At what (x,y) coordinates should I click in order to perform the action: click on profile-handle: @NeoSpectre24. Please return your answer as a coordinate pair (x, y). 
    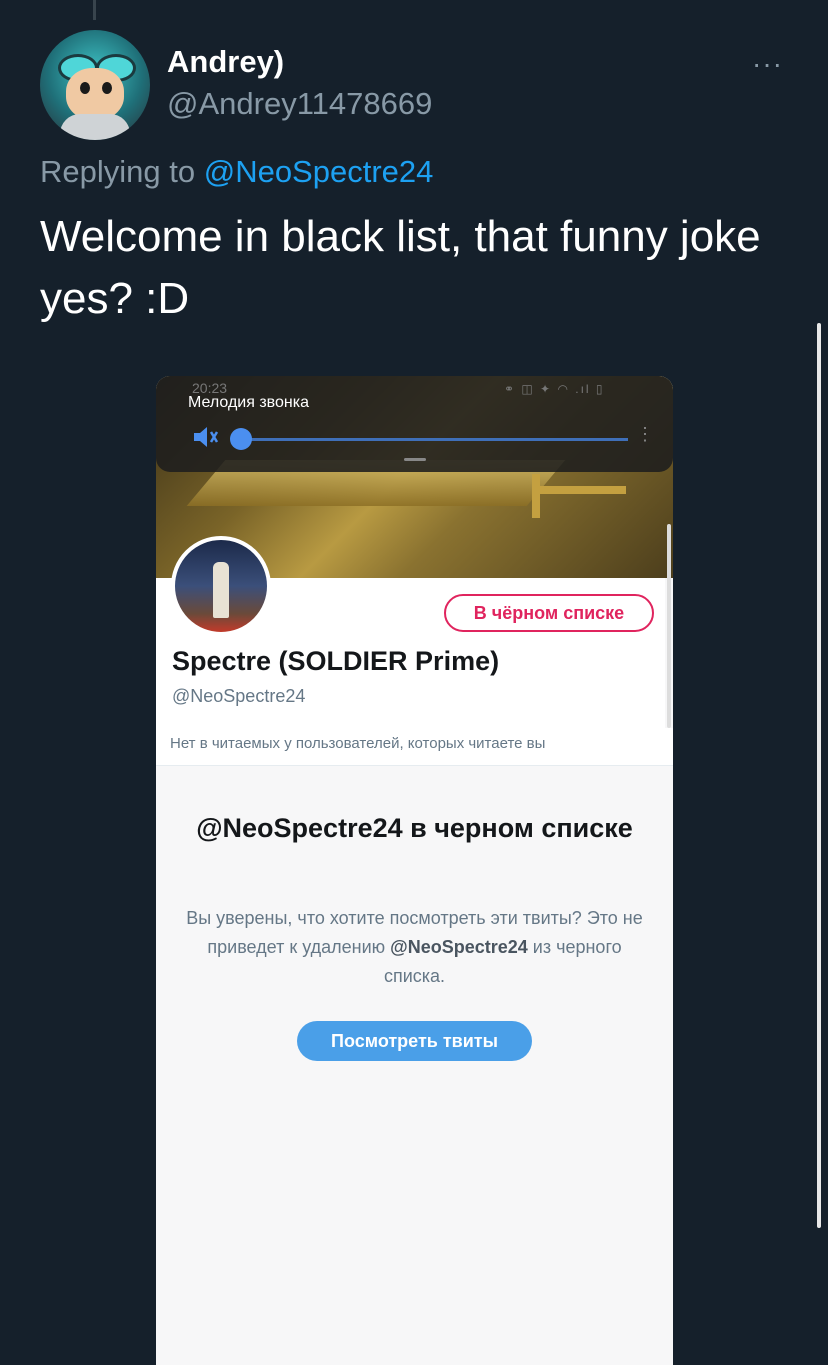
    Looking at the image, I should click on (239, 696).